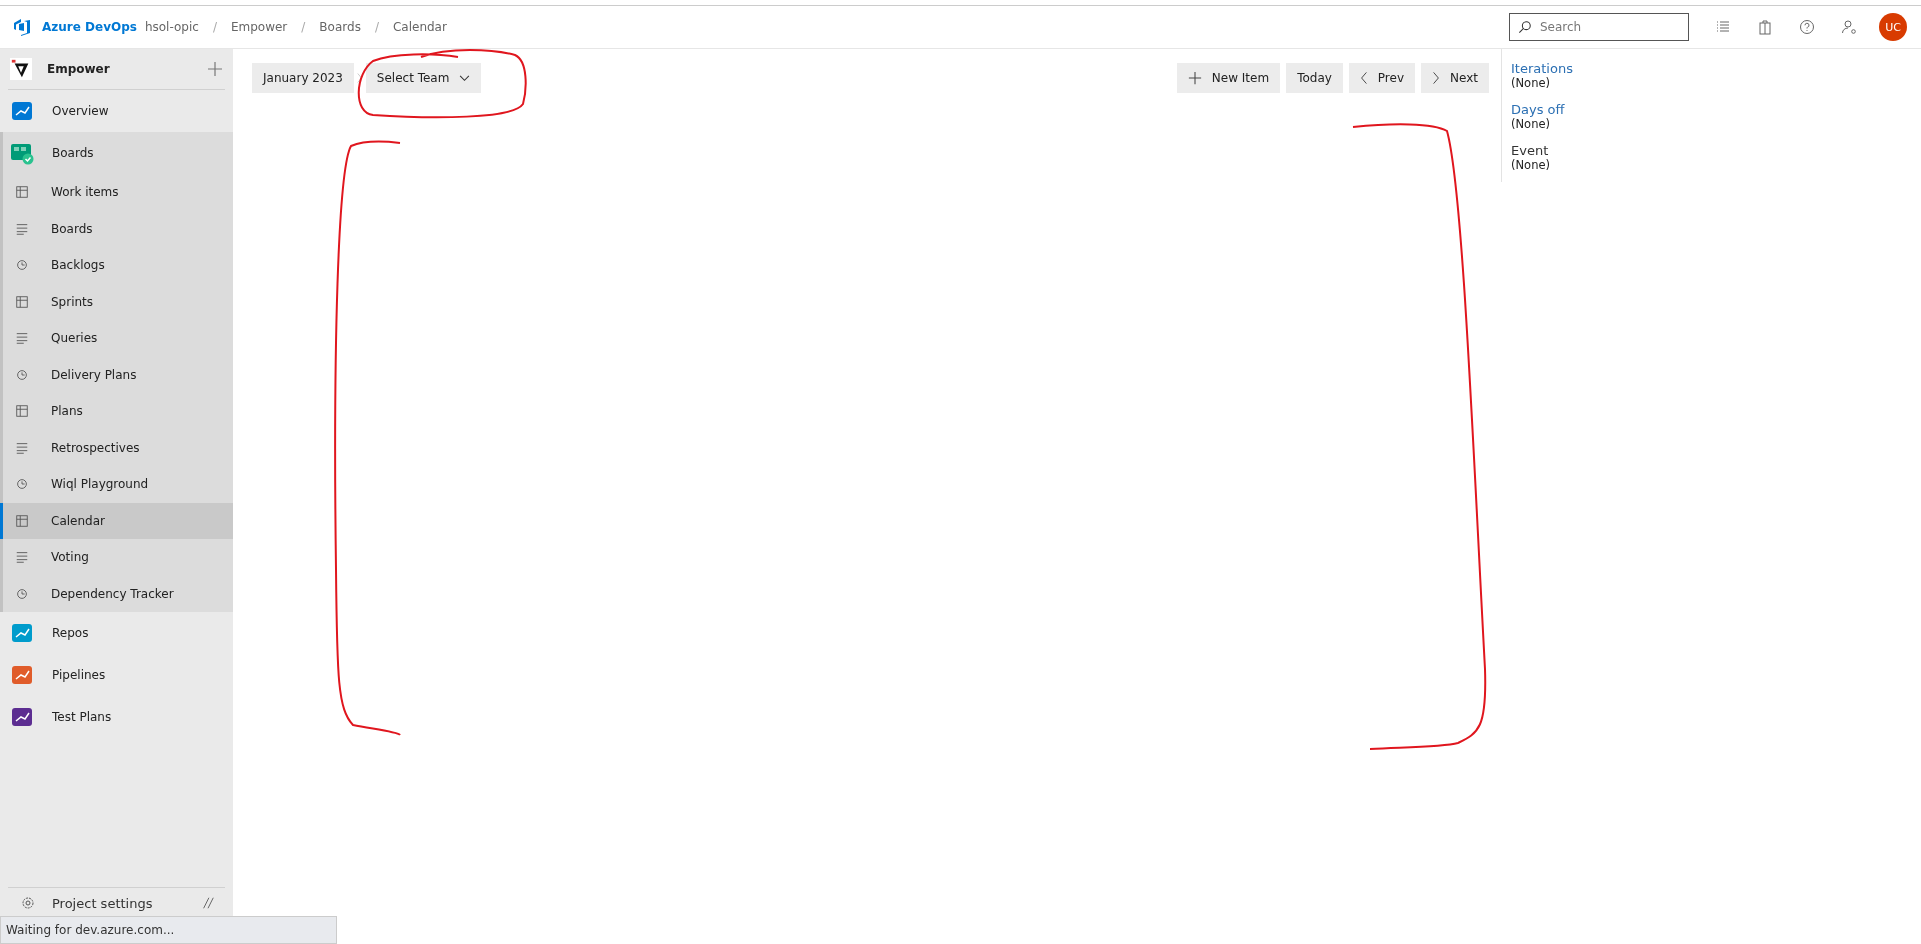 This screenshot has width=1921, height=944. I want to click on prev-button: Prev, so click(1382, 78).